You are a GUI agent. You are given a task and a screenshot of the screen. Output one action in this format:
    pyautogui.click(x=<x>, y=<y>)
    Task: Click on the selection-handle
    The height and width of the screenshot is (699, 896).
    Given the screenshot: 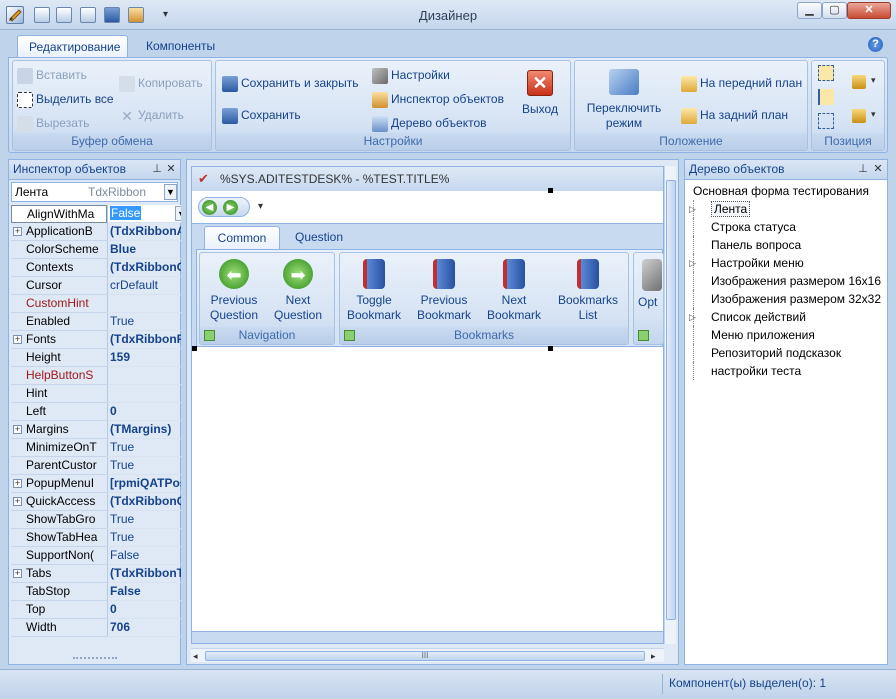 What is the action you would take?
    pyautogui.click(x=550, y=190)
    